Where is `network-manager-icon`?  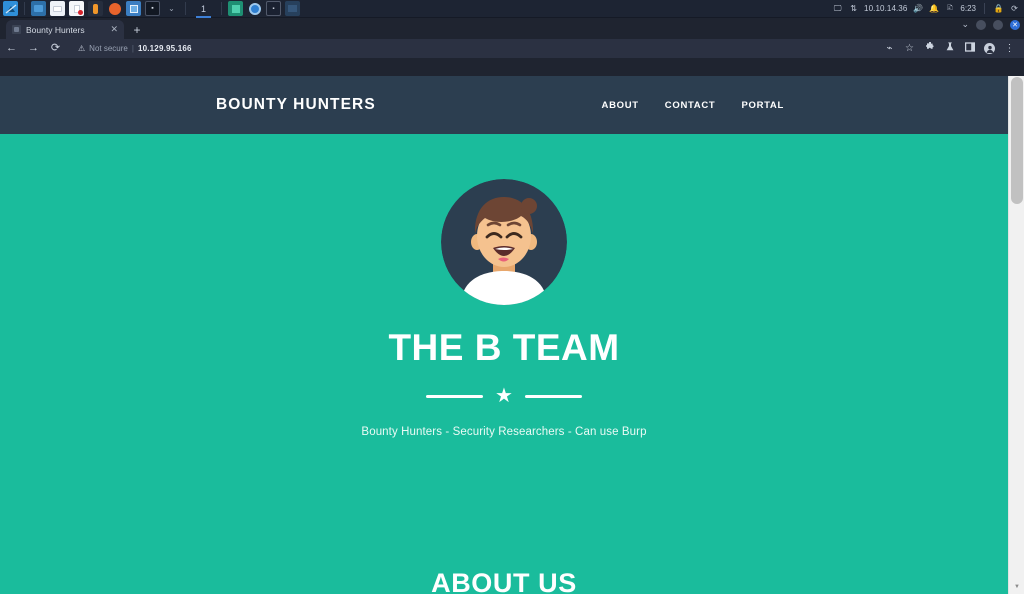 network-manager-icon is located at coordinates (10, 8).